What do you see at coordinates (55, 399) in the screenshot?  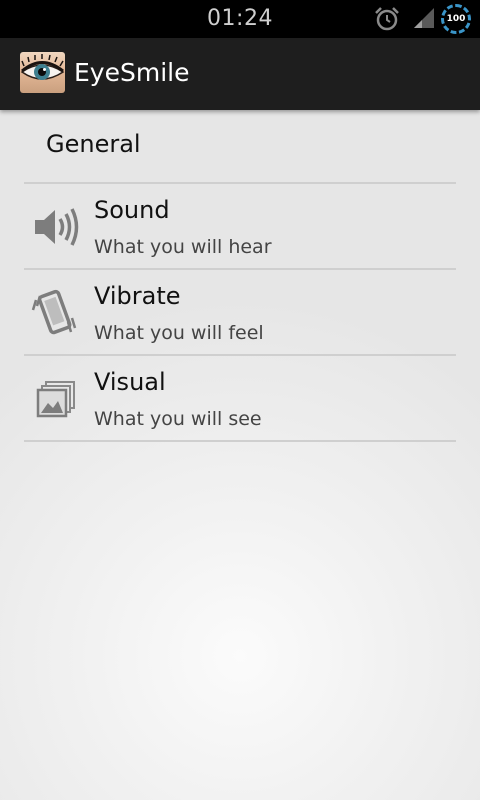 I see `image-stack-icon` at bounding box center [55, 399].